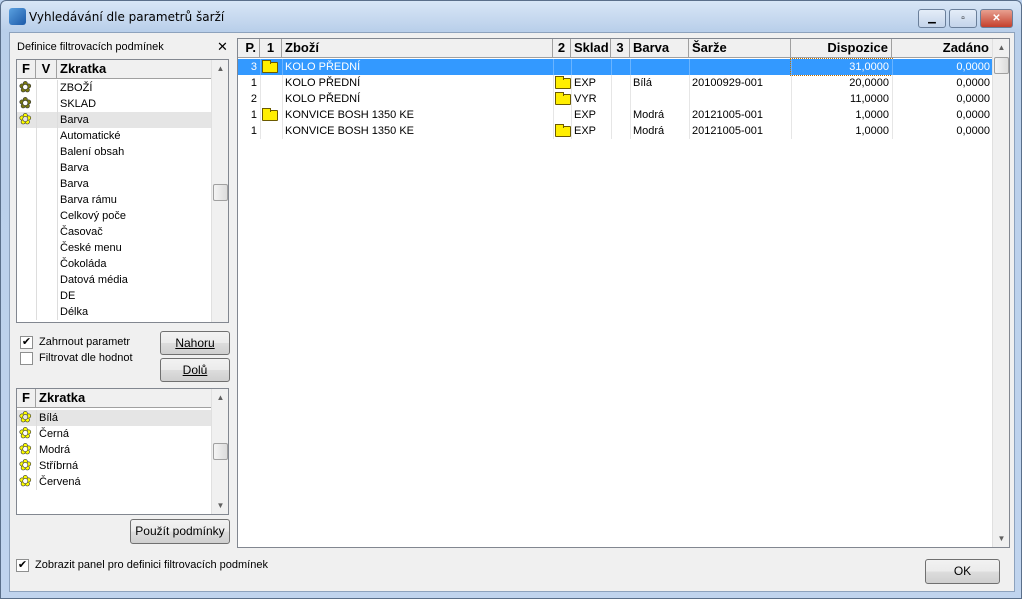 The image size is (1022, 599). What do you see at coordinates (114, 152) in the screenshot?
I see `list-item: Balení obsah` at bounding box center [114, 152].